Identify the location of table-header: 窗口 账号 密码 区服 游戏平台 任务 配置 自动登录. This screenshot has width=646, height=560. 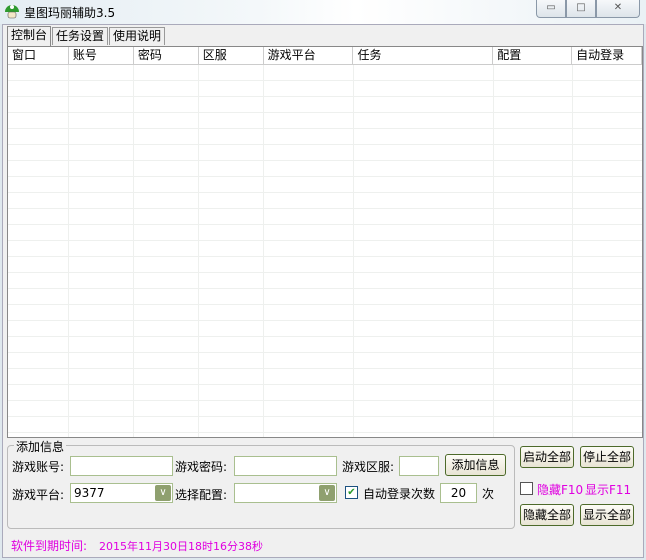
(325, 56).